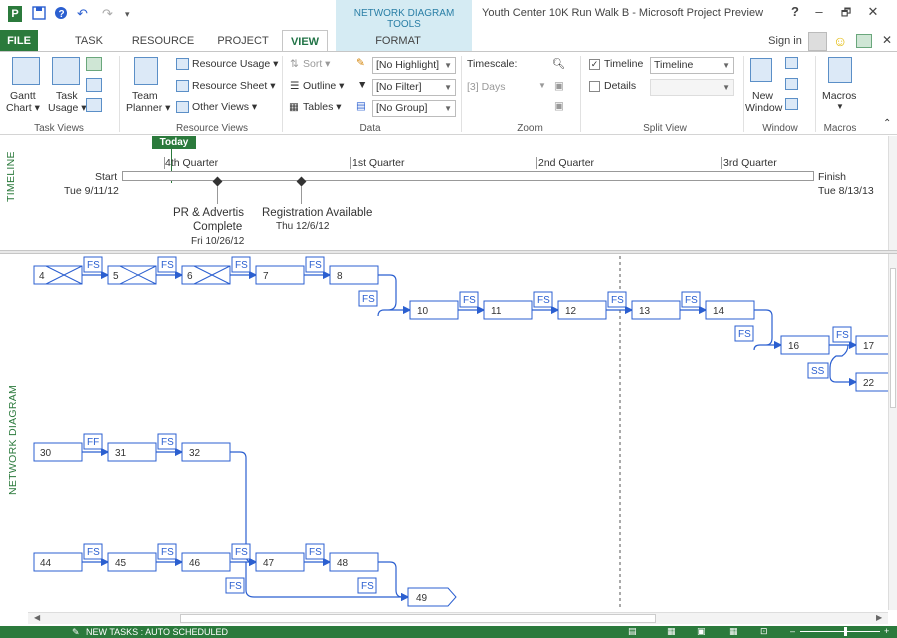 This screenshot has height=638, width=897. Describe the element at coordinates (692, 87) in the screenshot. I see `details-view-dropdown: ▼` at that location.